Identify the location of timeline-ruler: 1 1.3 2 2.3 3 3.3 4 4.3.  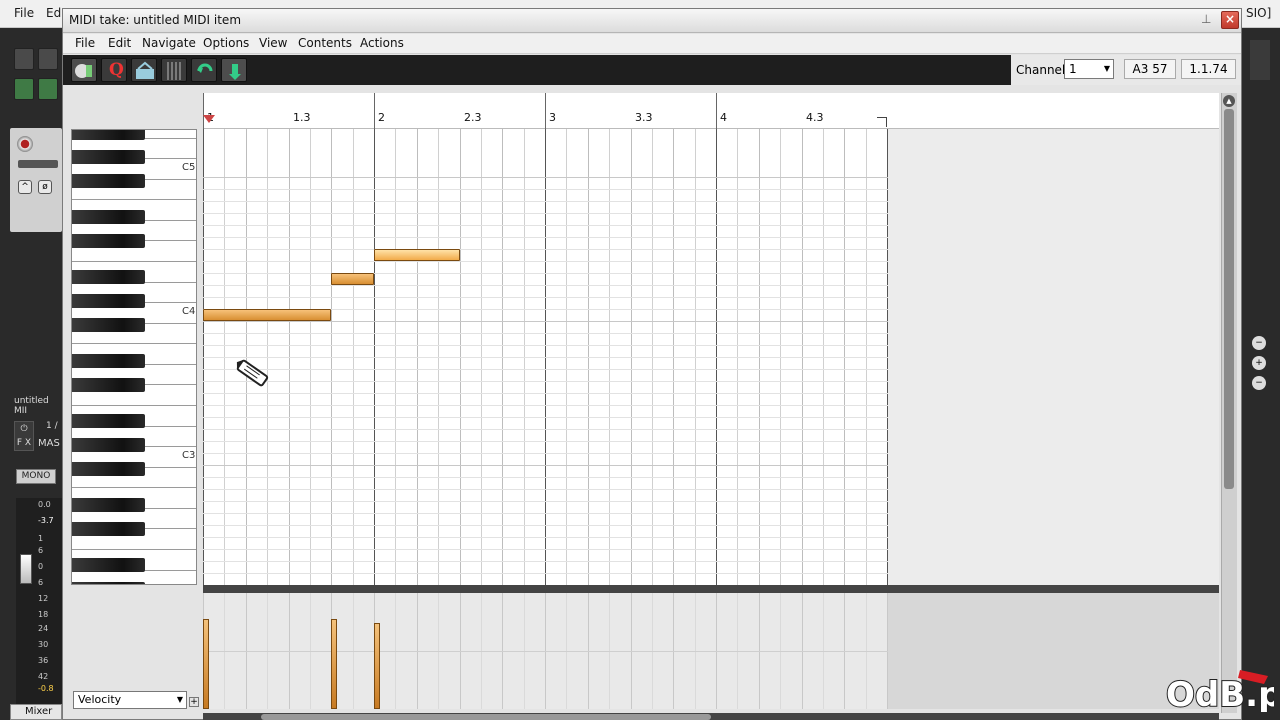
(711, 111).